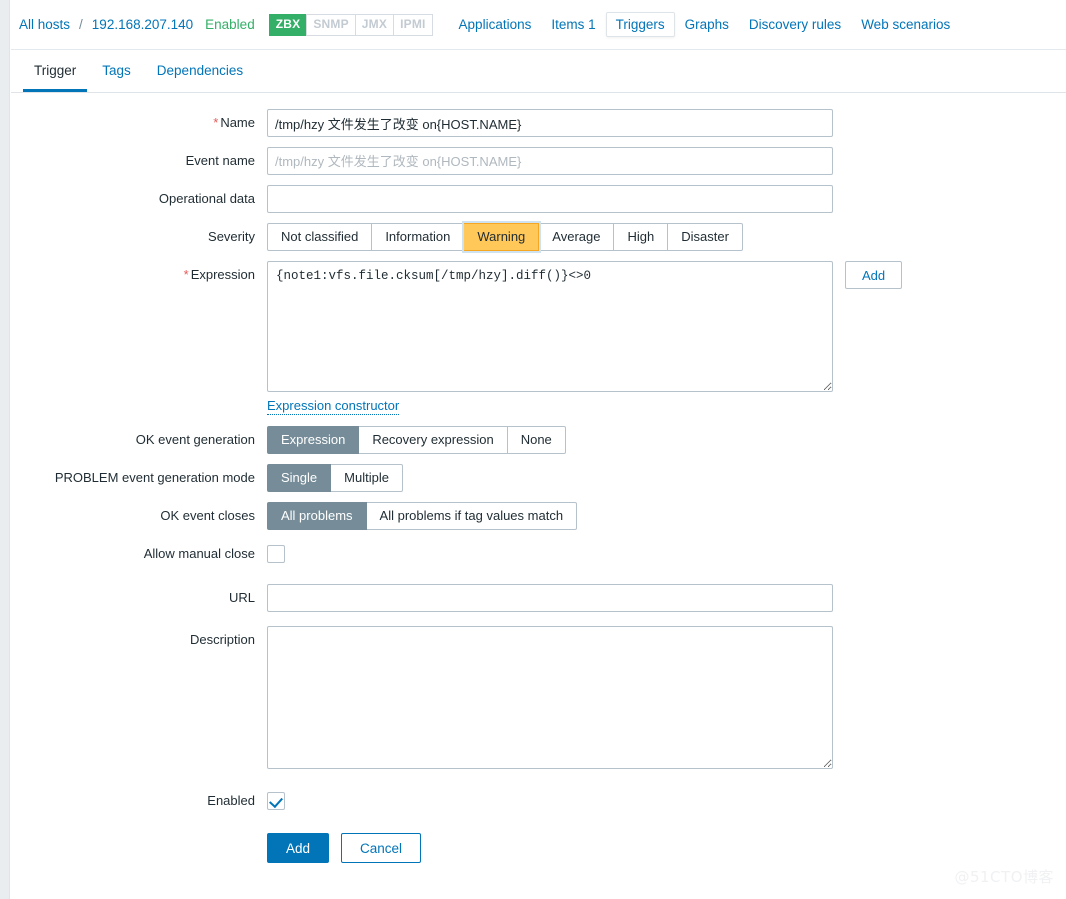 The height and width of the screenshot is (899, 1066). I want to click on label-spacer-constructor, so click(139, 406).